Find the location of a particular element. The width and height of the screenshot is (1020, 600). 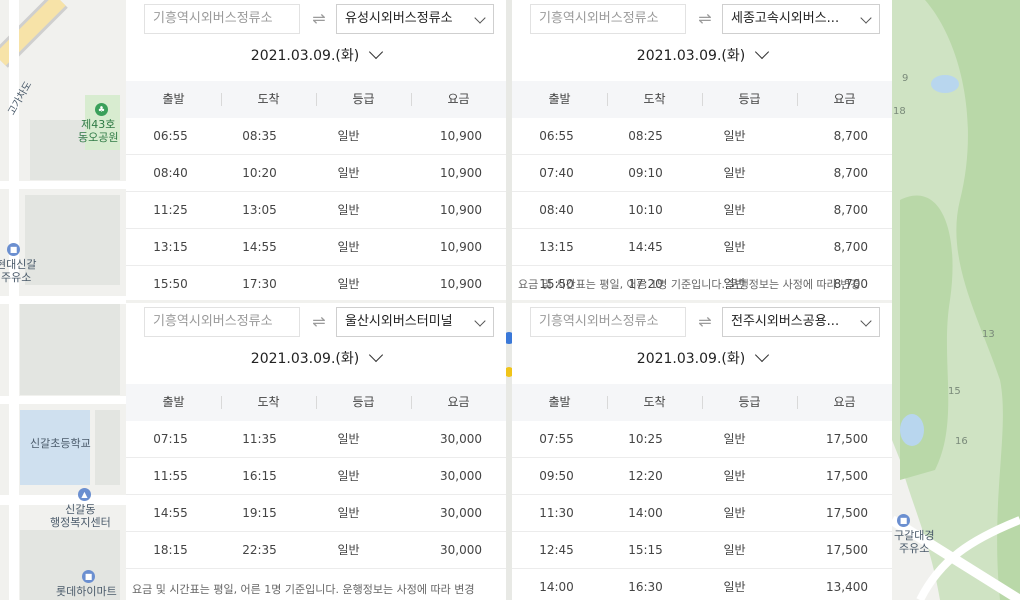

arrival-time: 22:35 is located at coordinates (259, 550).